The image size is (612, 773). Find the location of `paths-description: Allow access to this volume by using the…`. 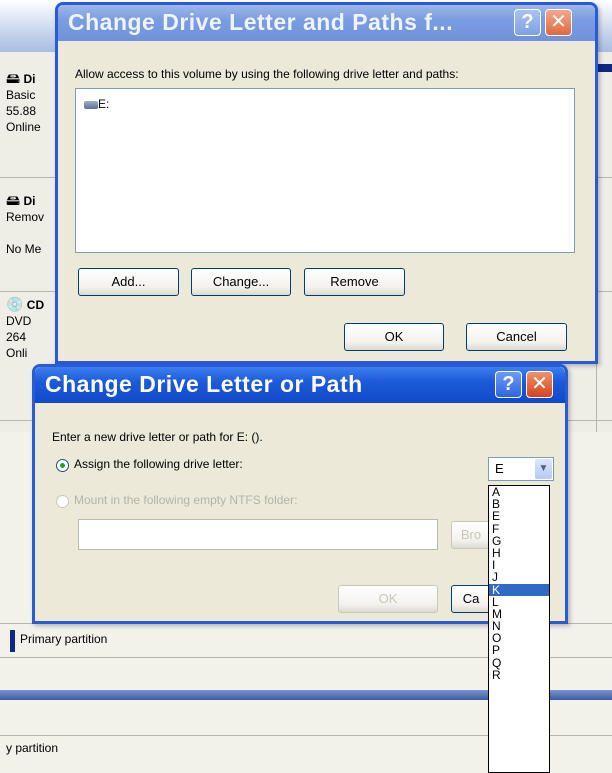

paths-description: Allow access to this volume by using the… is located at coordinates (267, 74).